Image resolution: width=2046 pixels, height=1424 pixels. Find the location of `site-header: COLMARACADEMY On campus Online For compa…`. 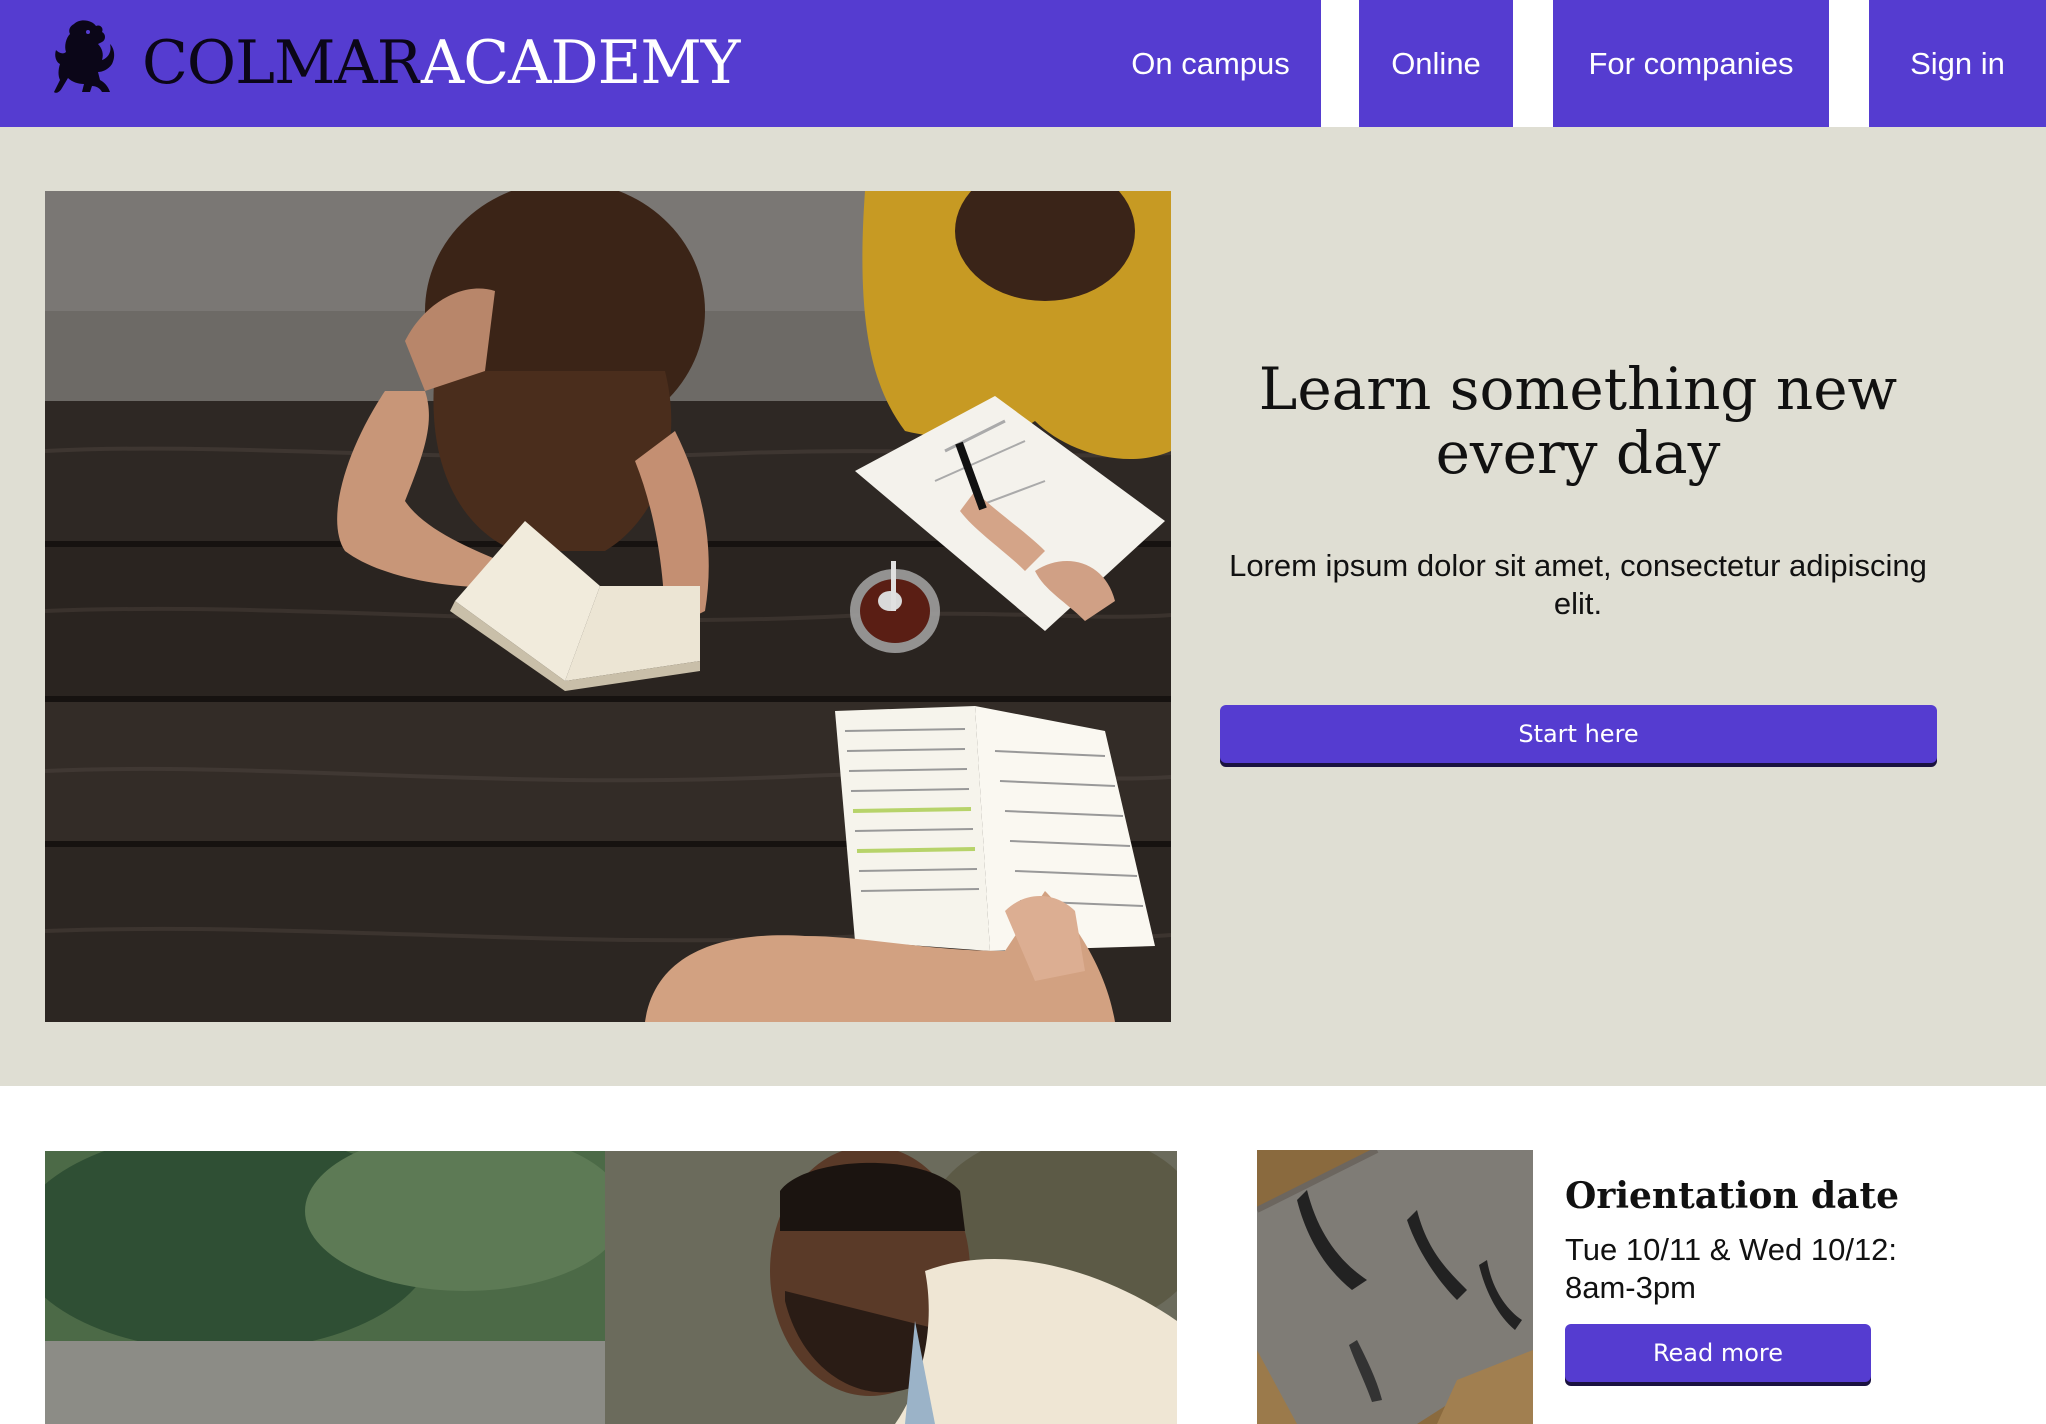

site-header: COLMARACADEMY On campus Online For compa… is located at coordinates (1023, 63).